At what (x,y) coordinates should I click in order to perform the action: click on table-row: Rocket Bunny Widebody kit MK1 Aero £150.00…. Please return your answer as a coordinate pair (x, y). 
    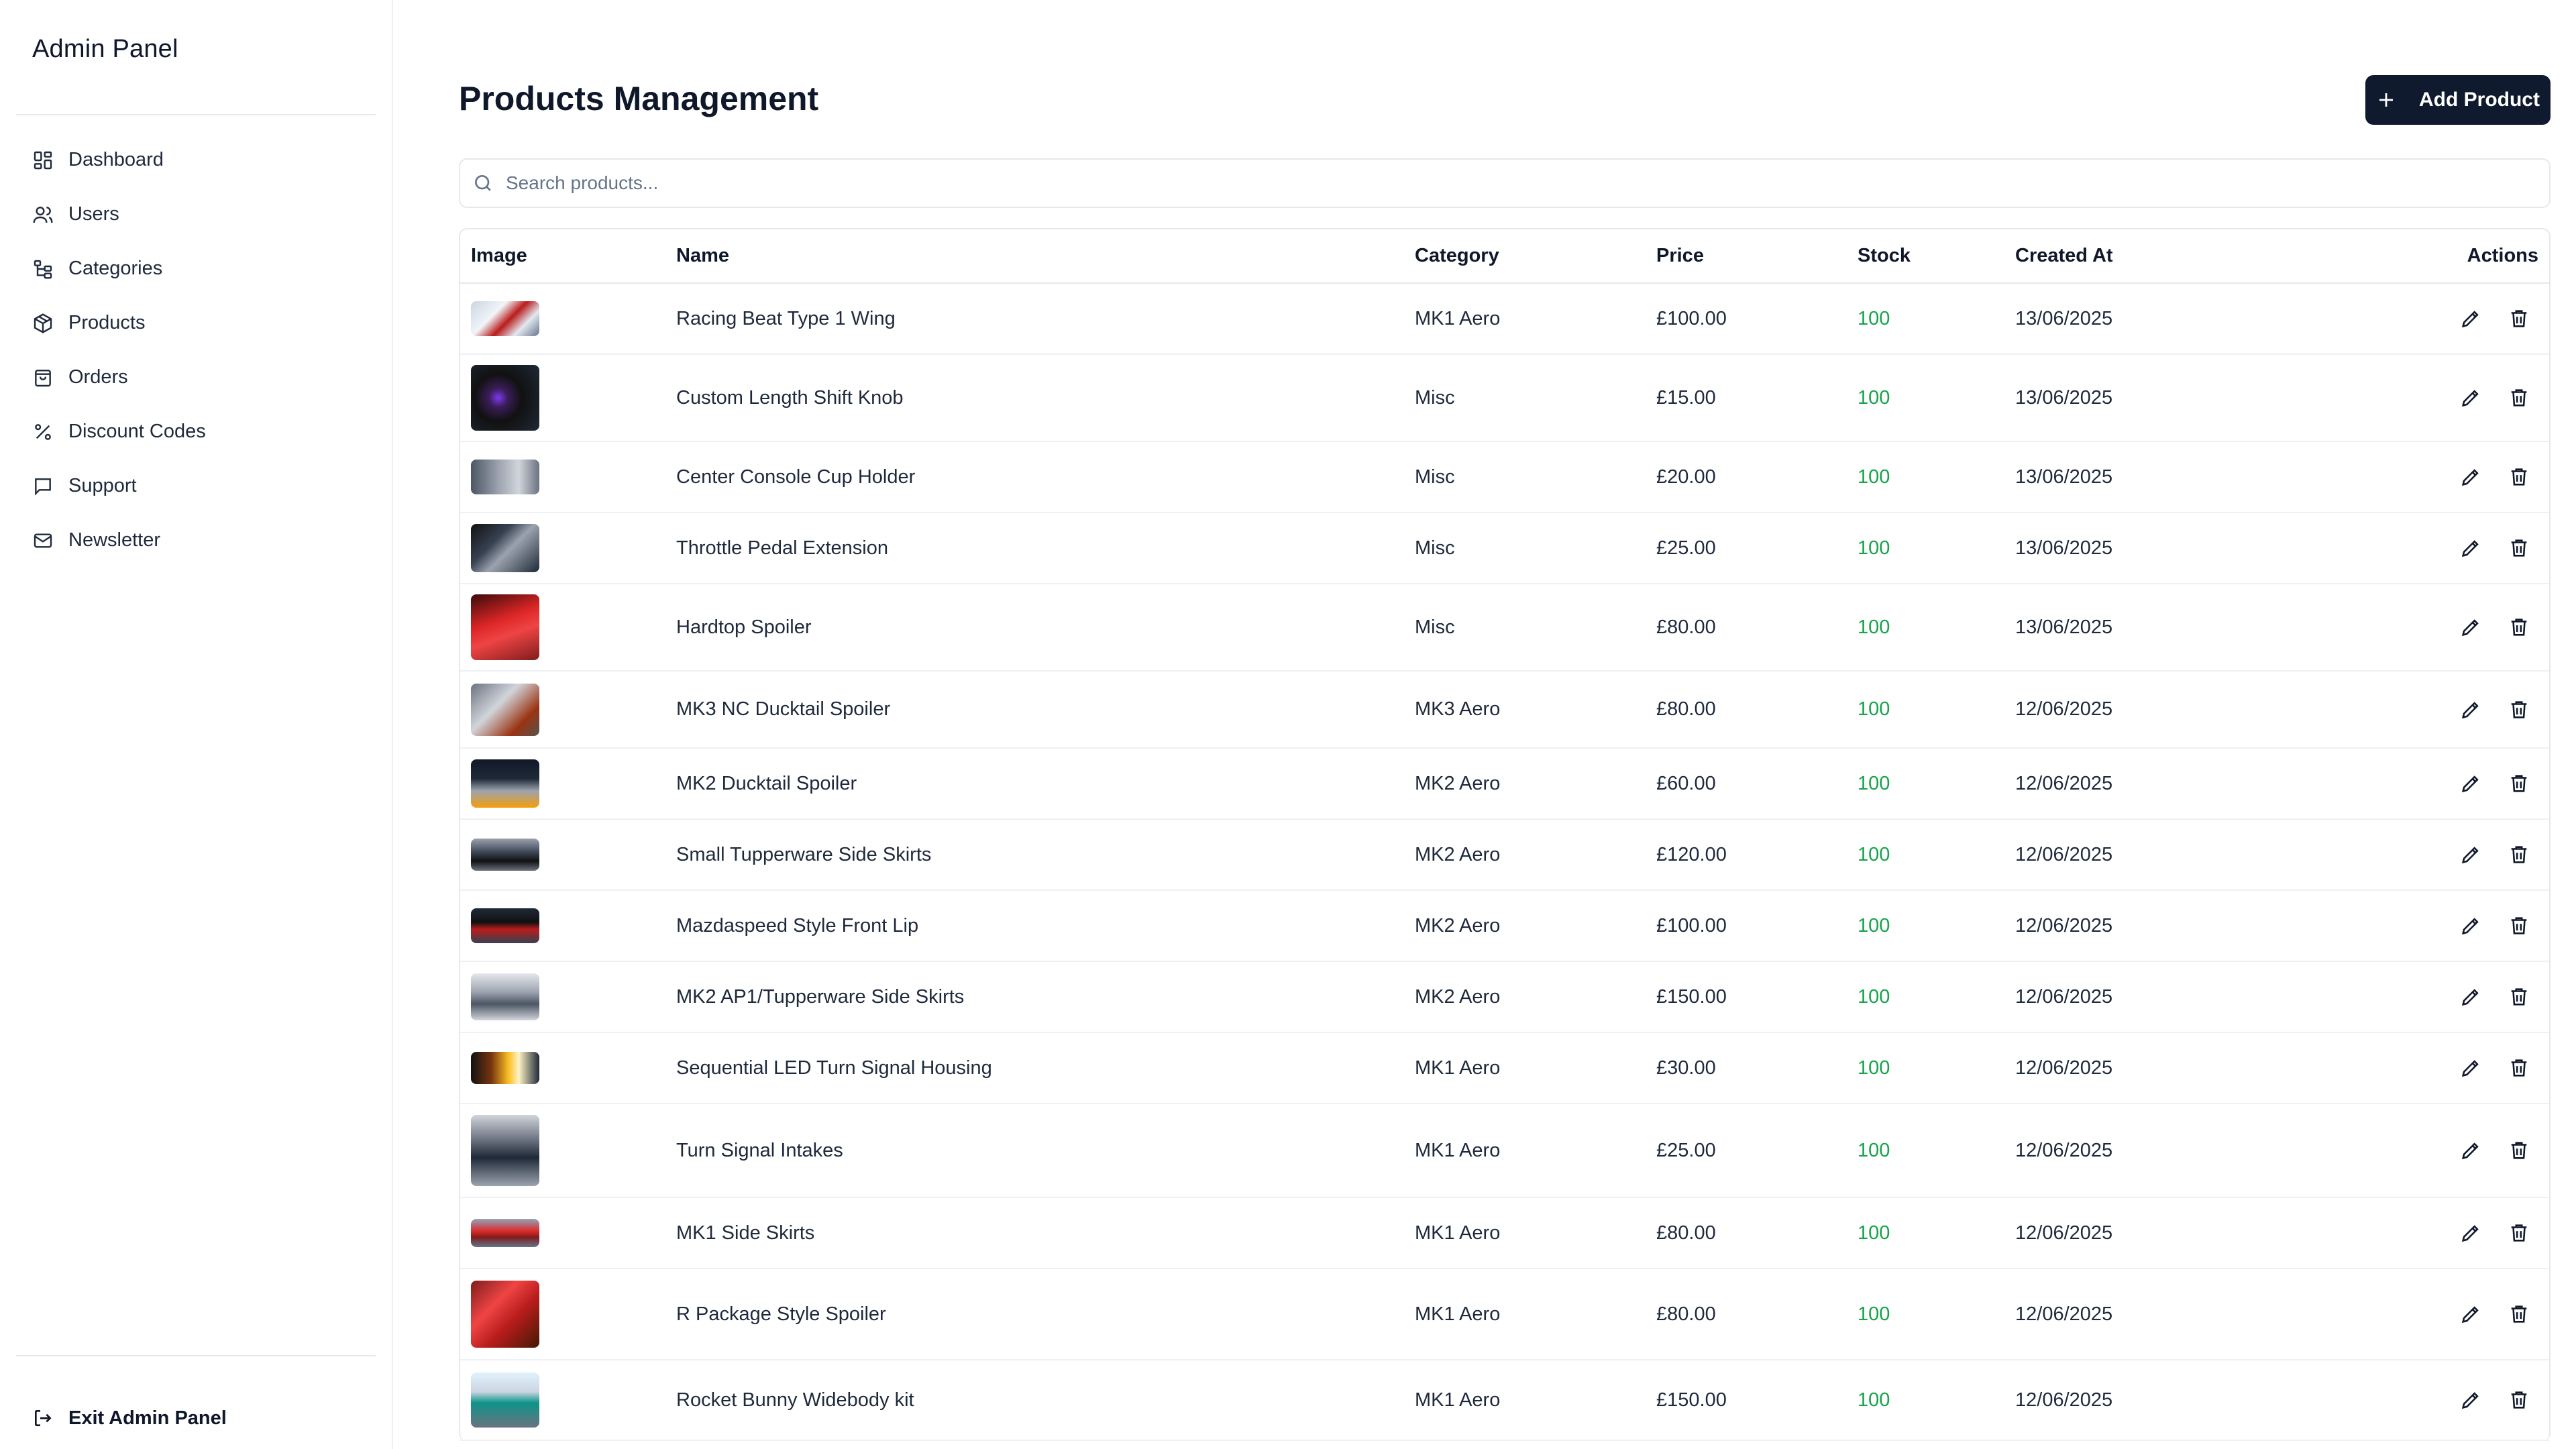
    Looking at the image, I should click on (1504, 1400).